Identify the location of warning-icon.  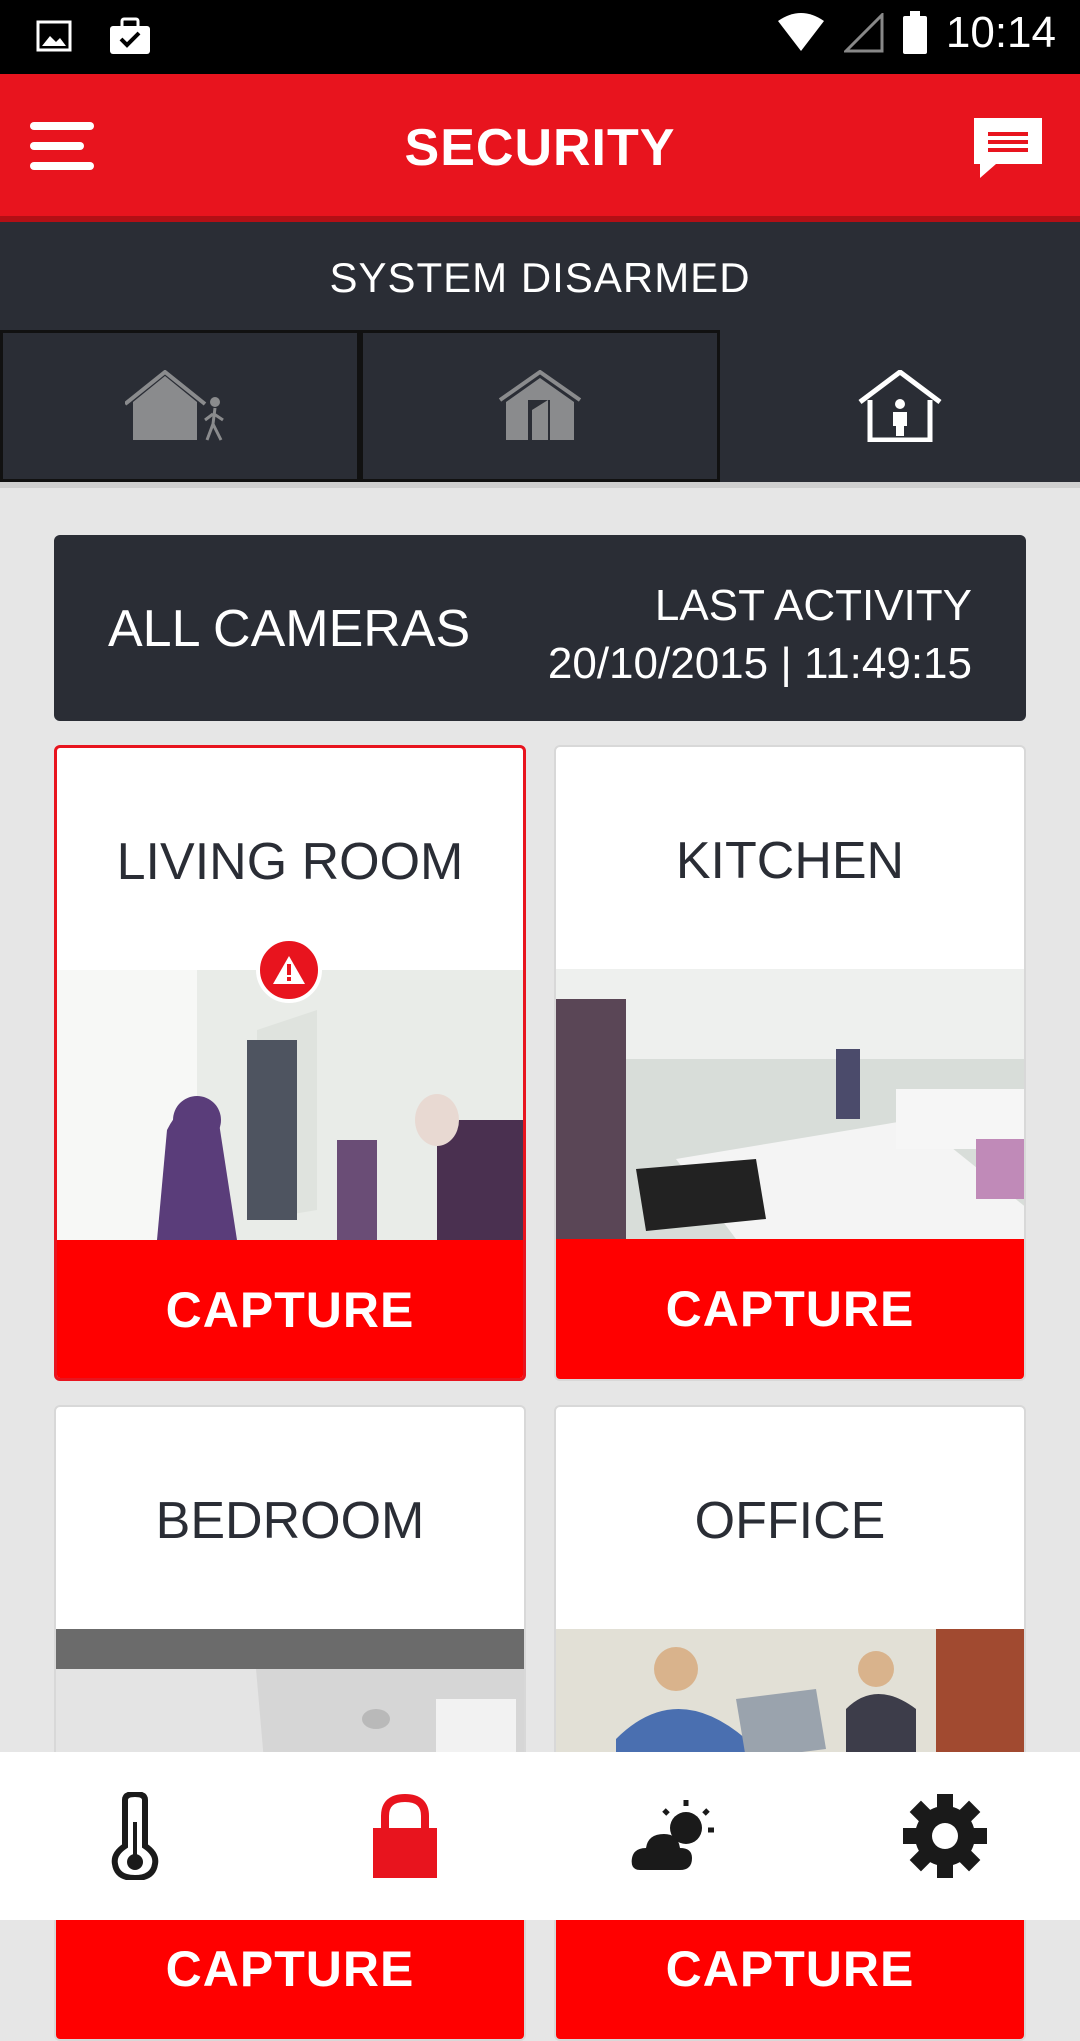
(289, 970).